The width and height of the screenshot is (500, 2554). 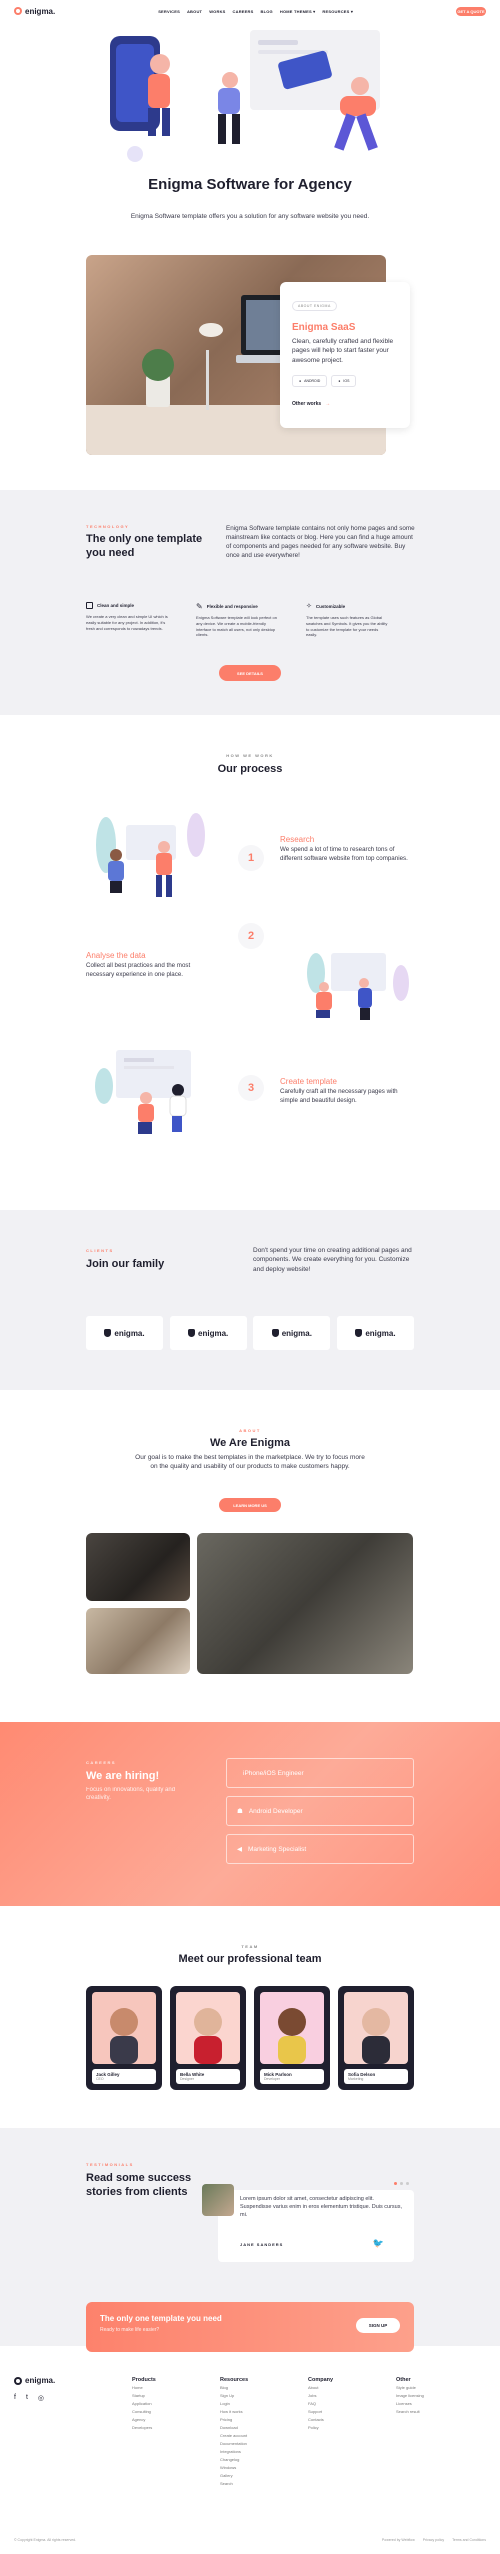 I want to click on footer-link: Developers, so click(x=144, y=2428).